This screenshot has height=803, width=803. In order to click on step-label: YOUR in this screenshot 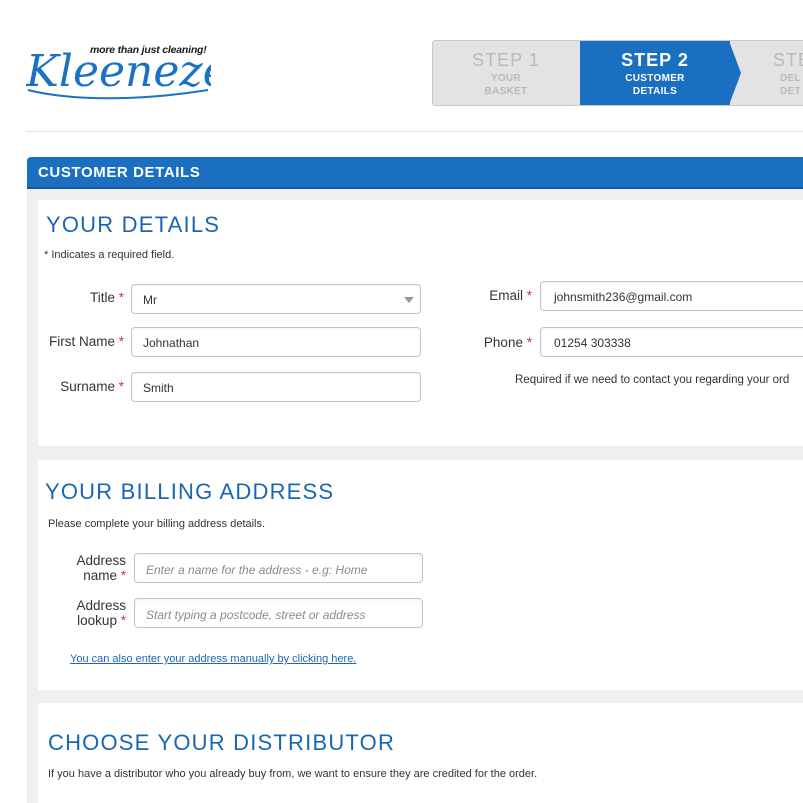, I will do `click(506, 78)`.